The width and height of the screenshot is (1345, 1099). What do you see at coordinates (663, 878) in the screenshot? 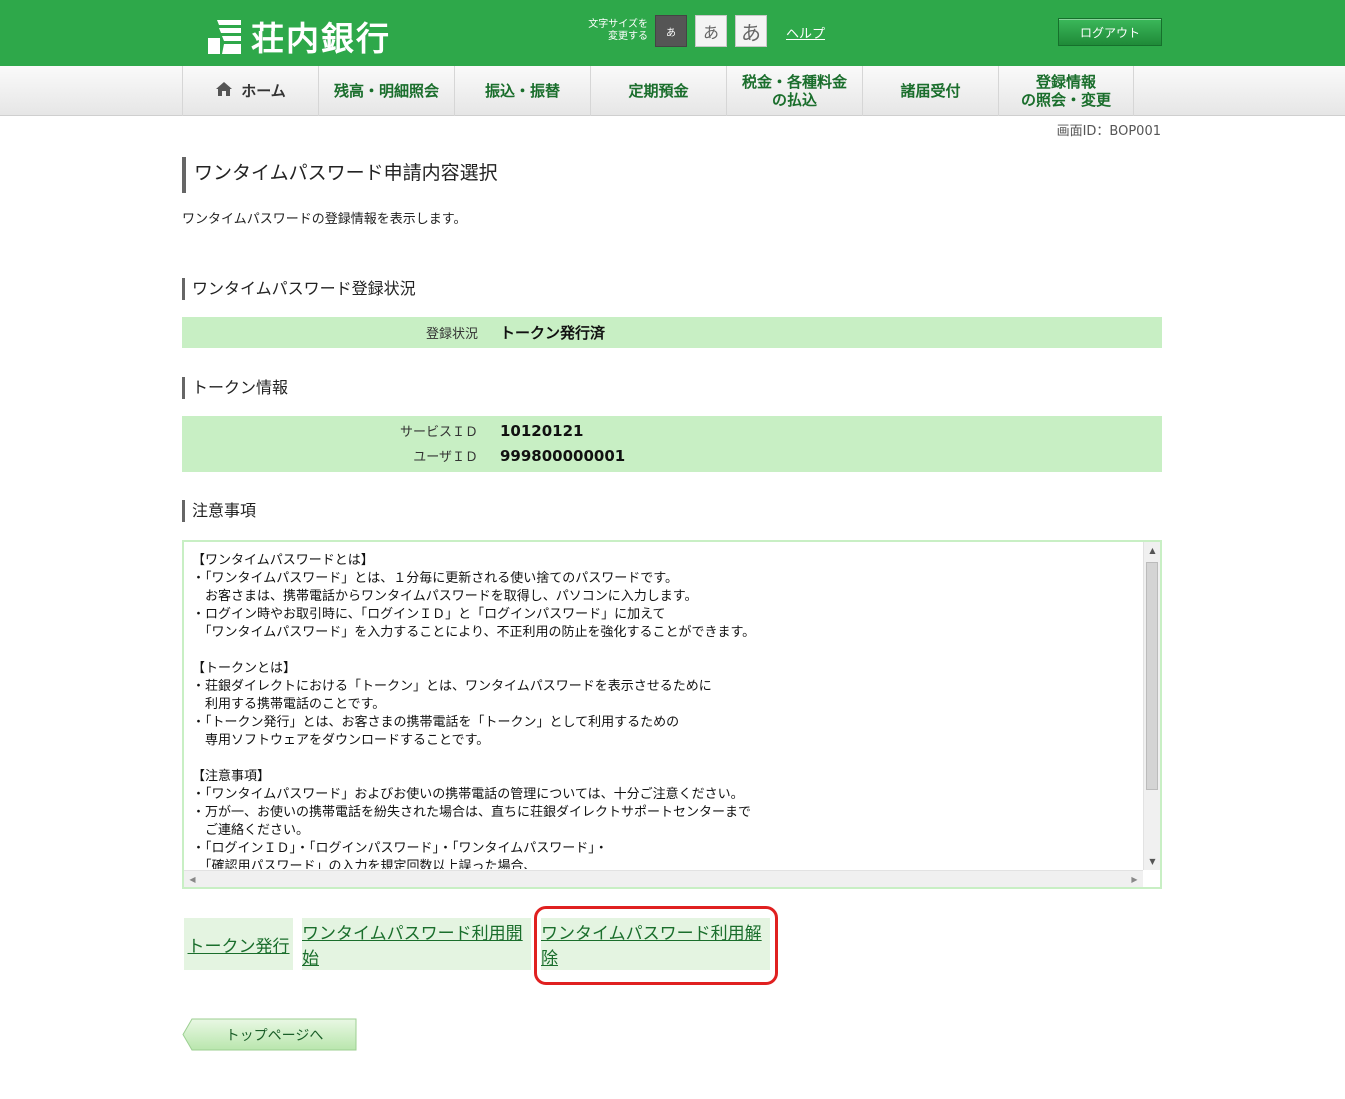
I see `notice-horizontal-scrollbar: ◀ ▶` at bounding box center [663, 878].